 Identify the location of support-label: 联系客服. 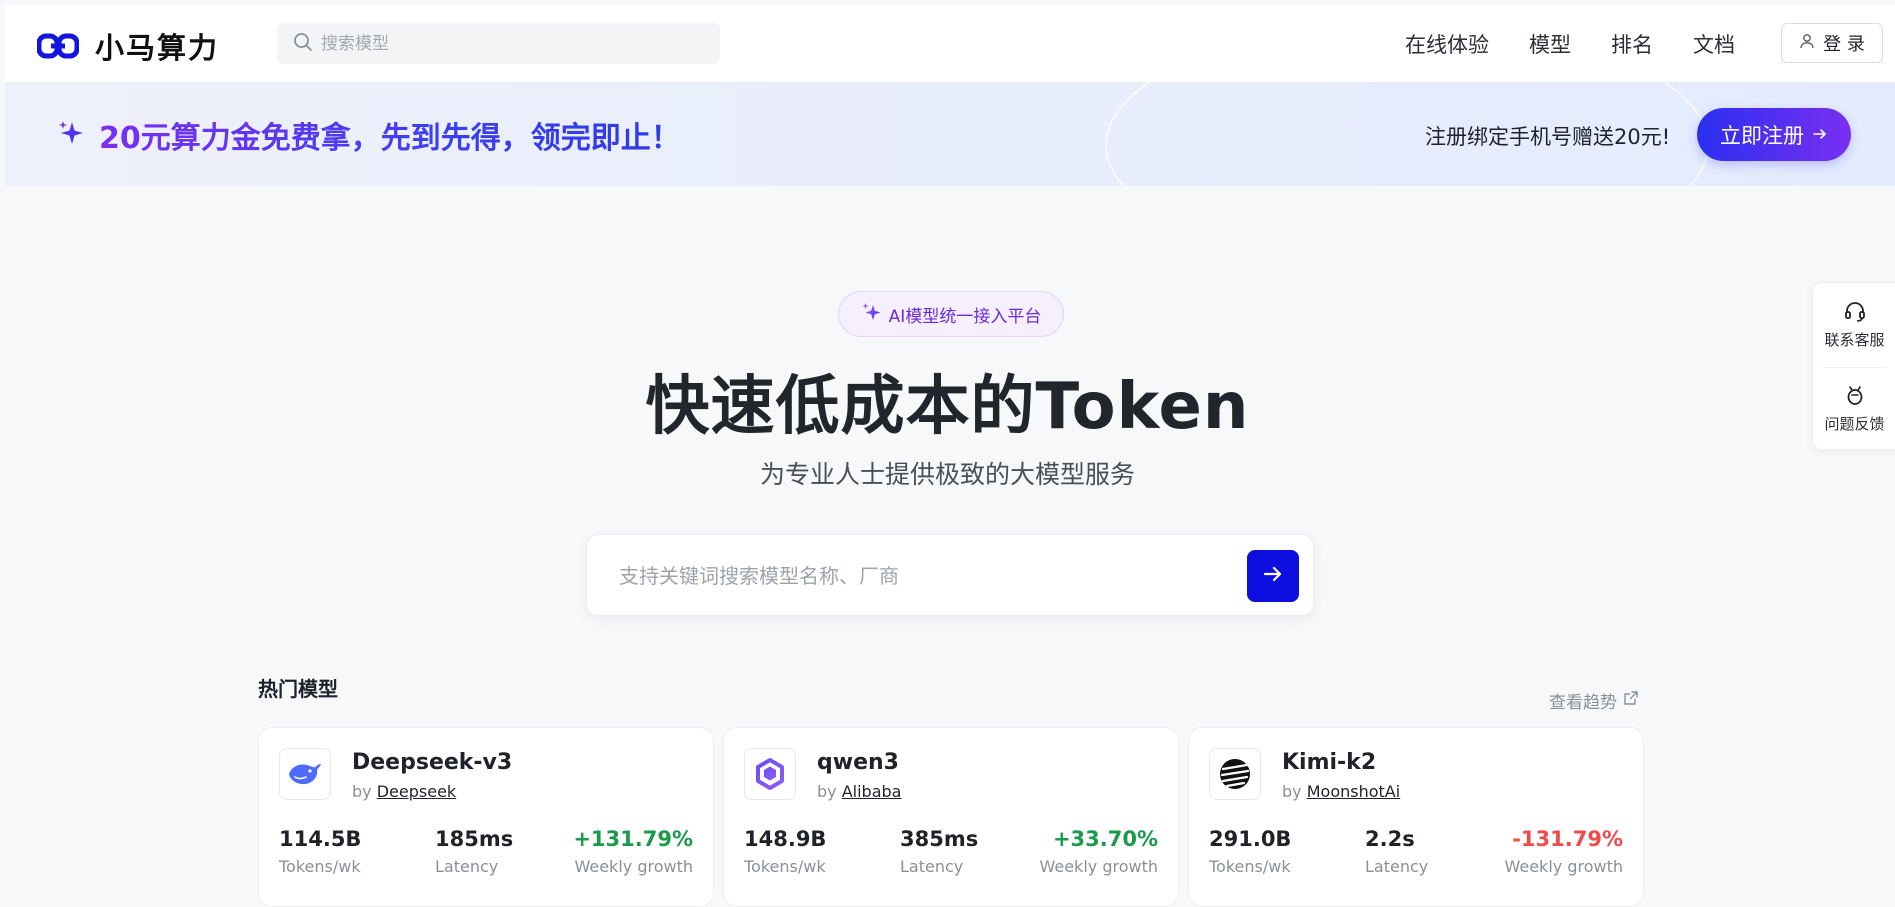
(1854, 340).